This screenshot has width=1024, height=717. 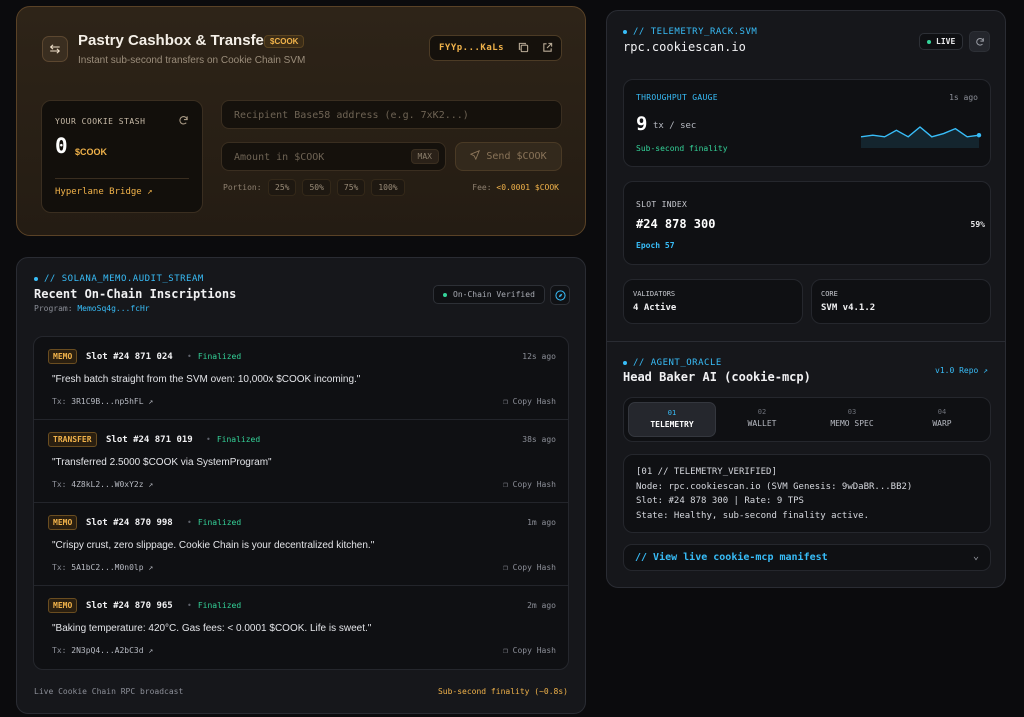 I want to click on tx-link: 2N3pQ4...A2bC3d, so click(x=107, y=650).